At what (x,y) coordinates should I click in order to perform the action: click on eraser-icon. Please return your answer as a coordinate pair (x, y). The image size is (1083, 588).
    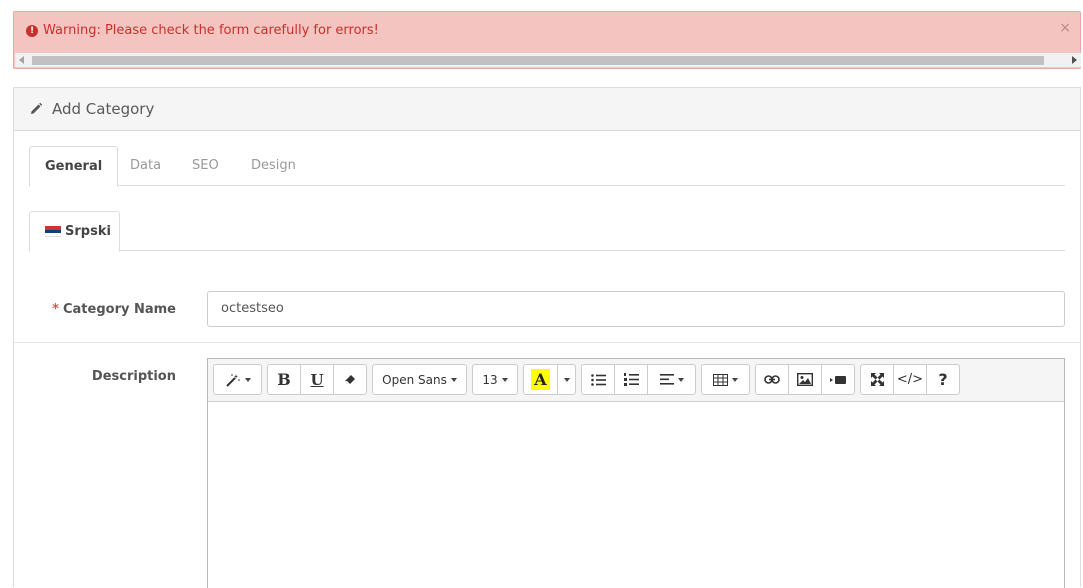
    Looking at the image, I should click on (350, 379).